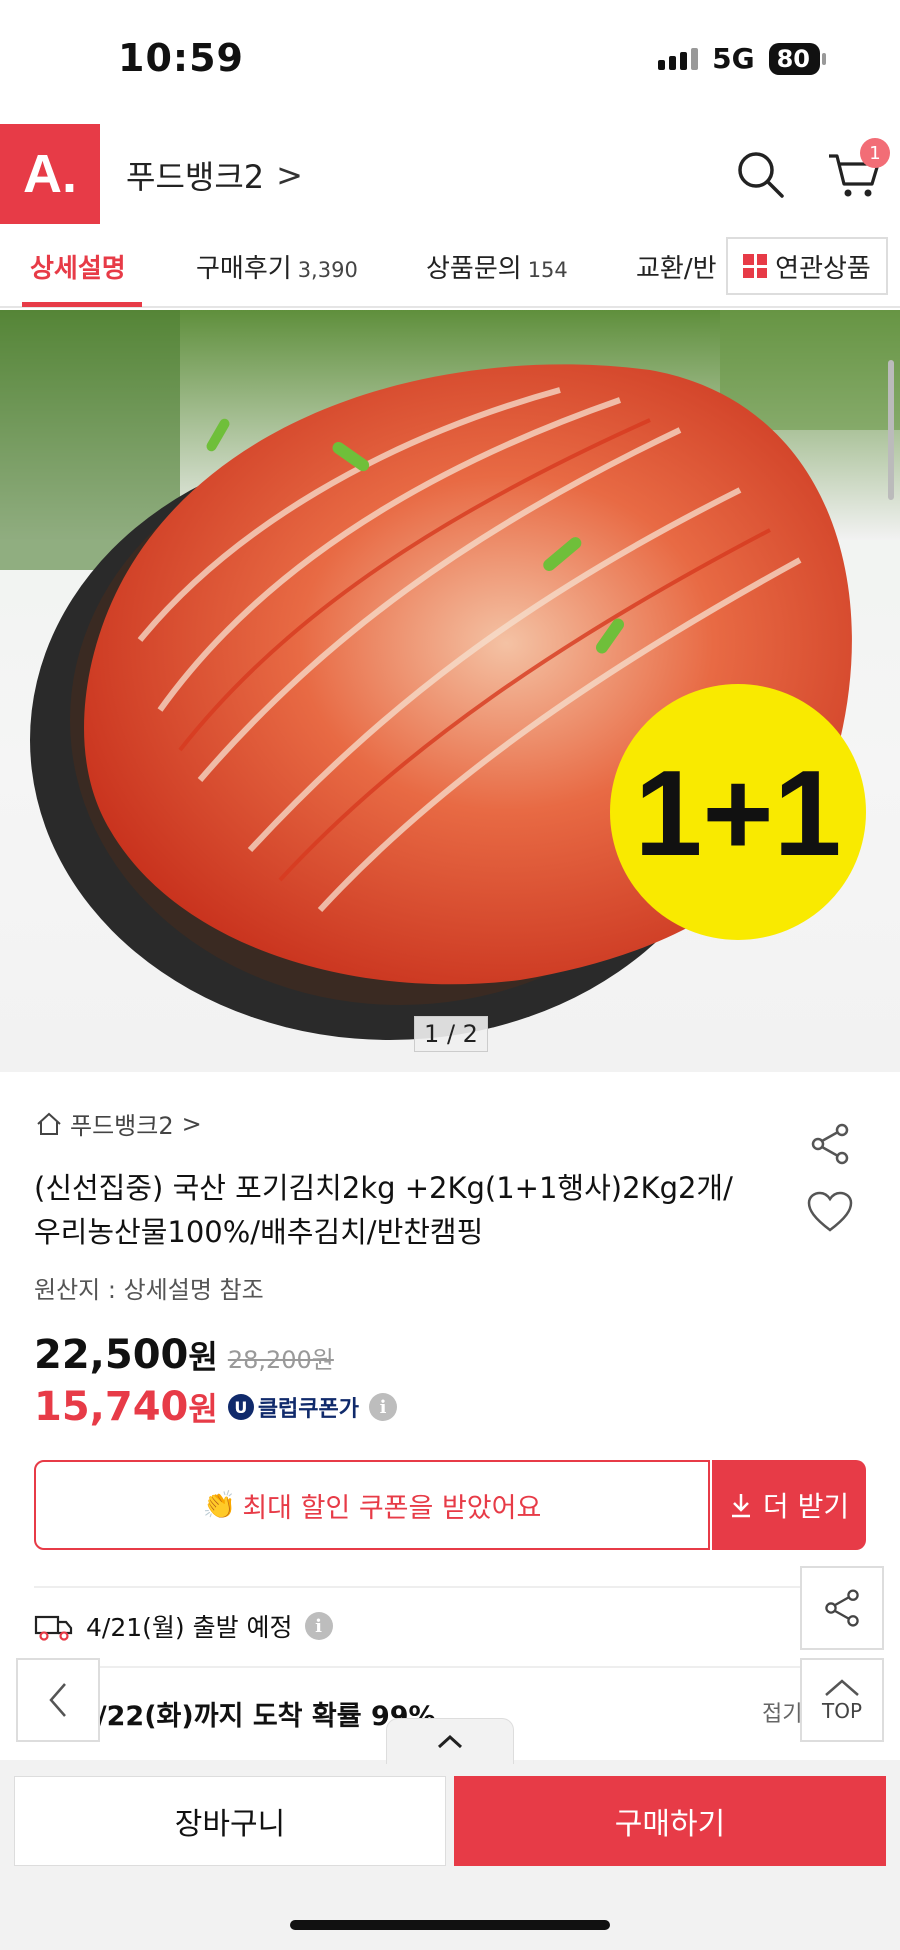  What do you see at coordinates (78, 266) in the screenshot?
I see `tab-detail: 상세설명` at bounding box center [78, 266].